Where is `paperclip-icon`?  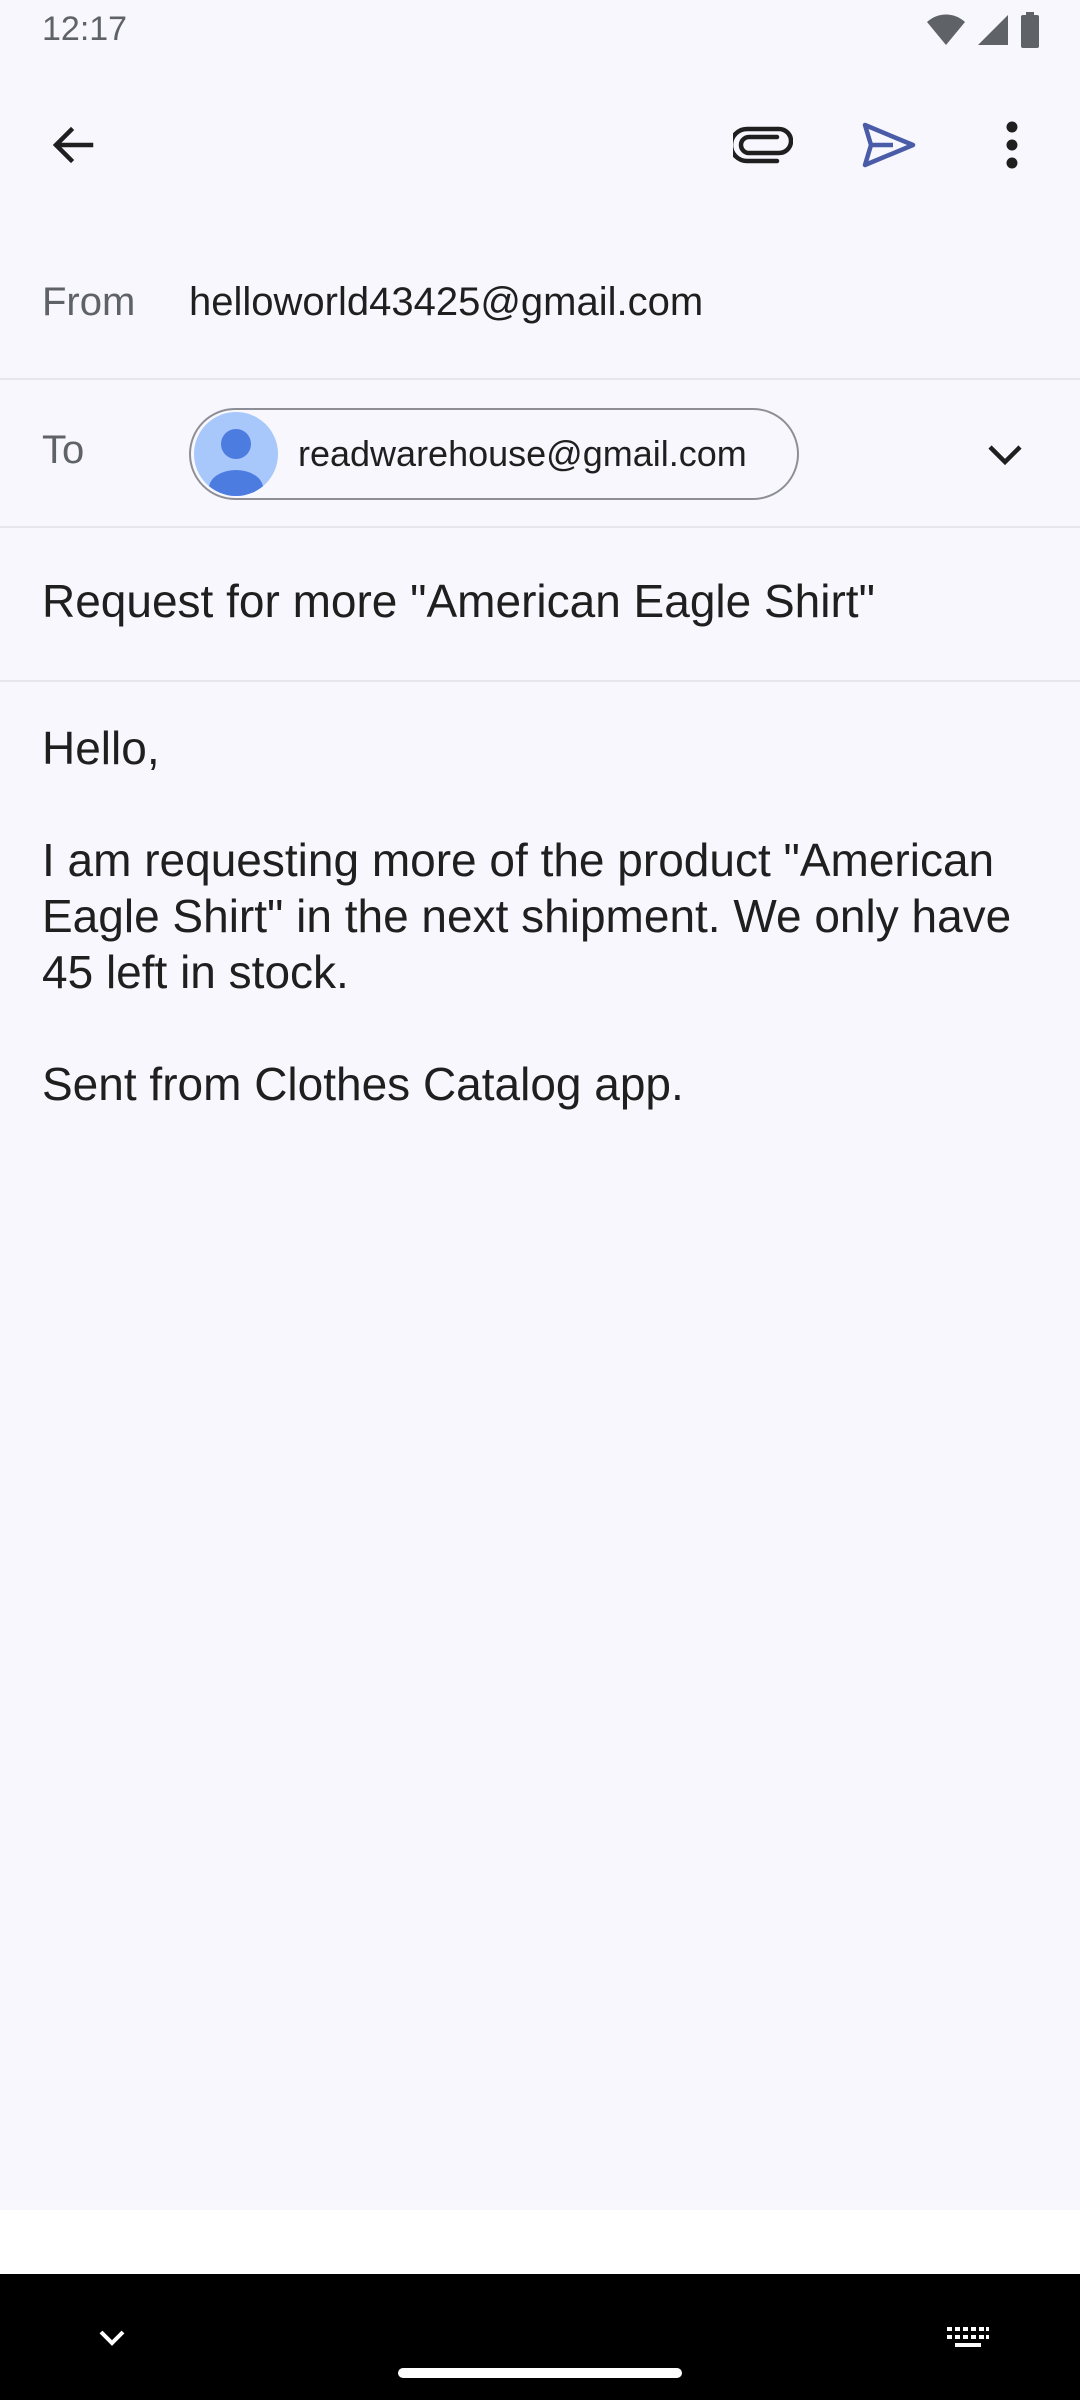 paperclip-icon is located at coordinates (763, 145).